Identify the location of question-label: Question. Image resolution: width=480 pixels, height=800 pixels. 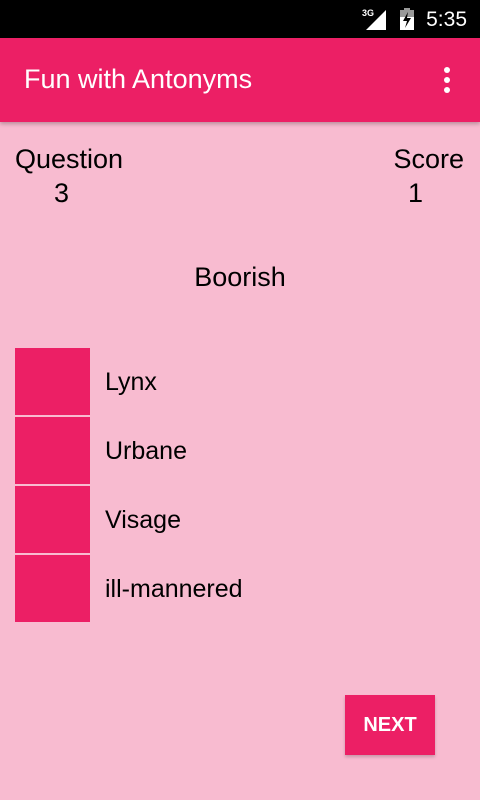
(69, 159).